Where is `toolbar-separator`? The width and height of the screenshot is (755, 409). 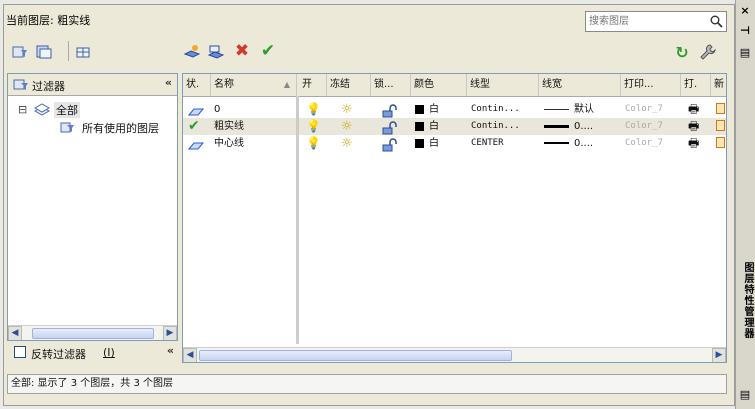
toolbar-separator is located at coordinates (68, 51).